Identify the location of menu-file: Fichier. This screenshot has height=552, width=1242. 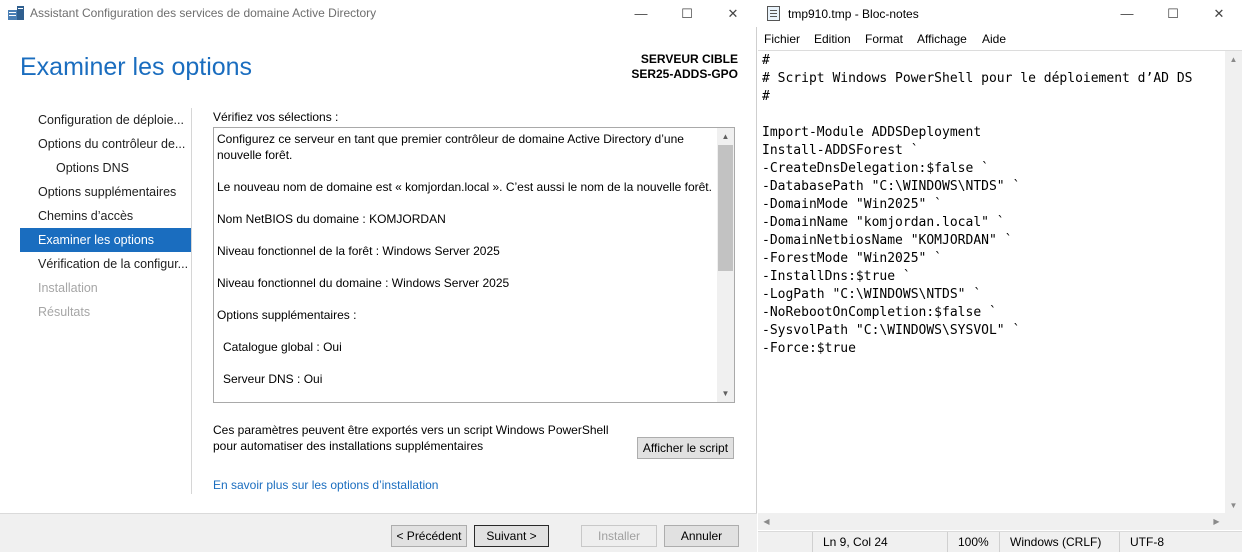
(782, 39).